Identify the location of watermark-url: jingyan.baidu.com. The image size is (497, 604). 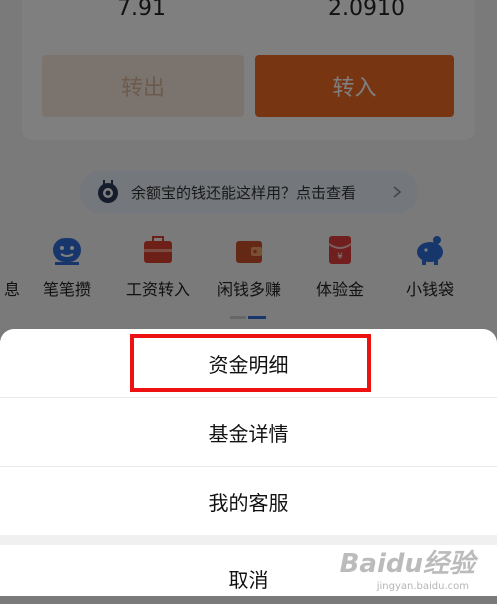
(422, 586).